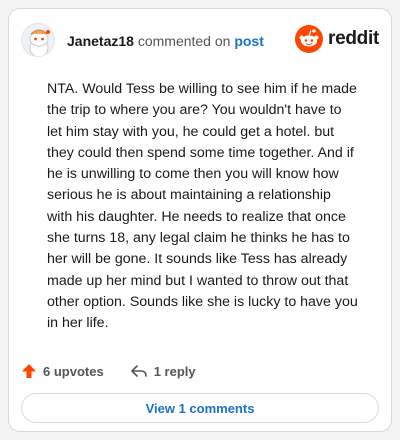 Image resolution: width=400 pixels, height=440 pixels. I want to click on snoo-avatar-icon, so click(39, 42).